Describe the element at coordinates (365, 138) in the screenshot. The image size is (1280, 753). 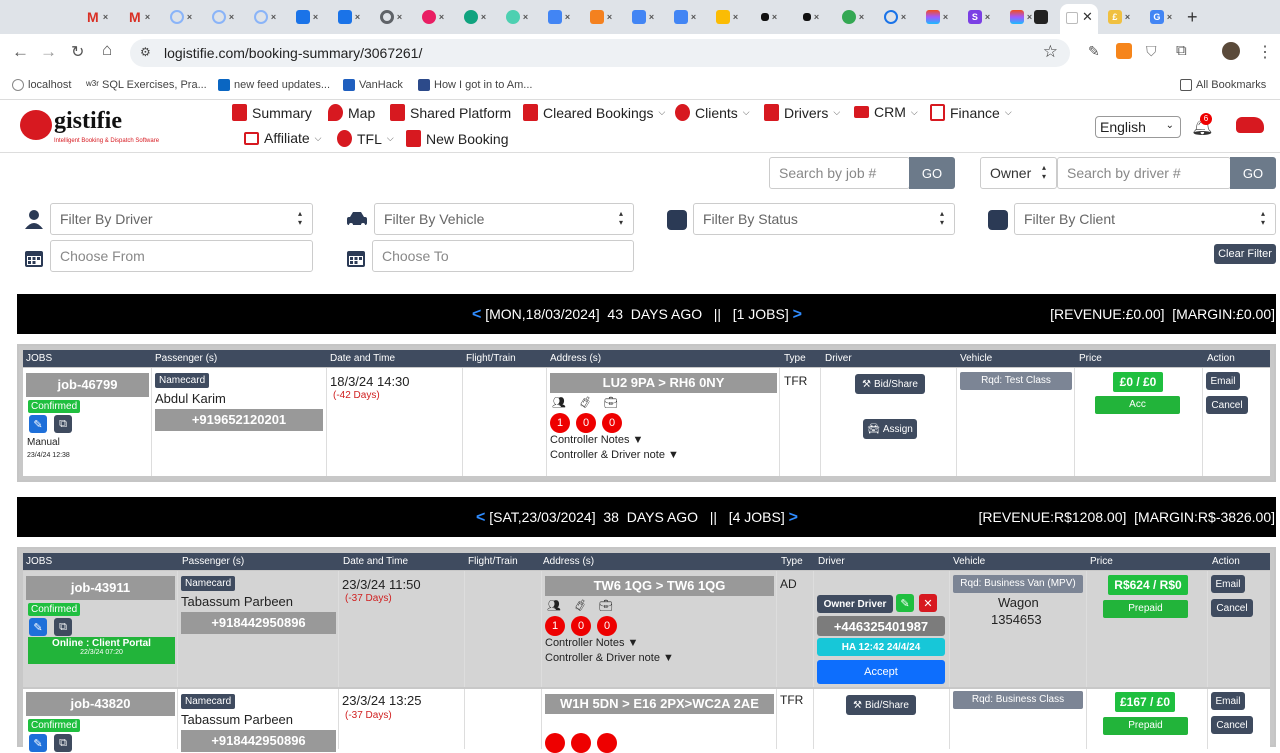
I see `nav-tfl: TFL ⌵` at that location.